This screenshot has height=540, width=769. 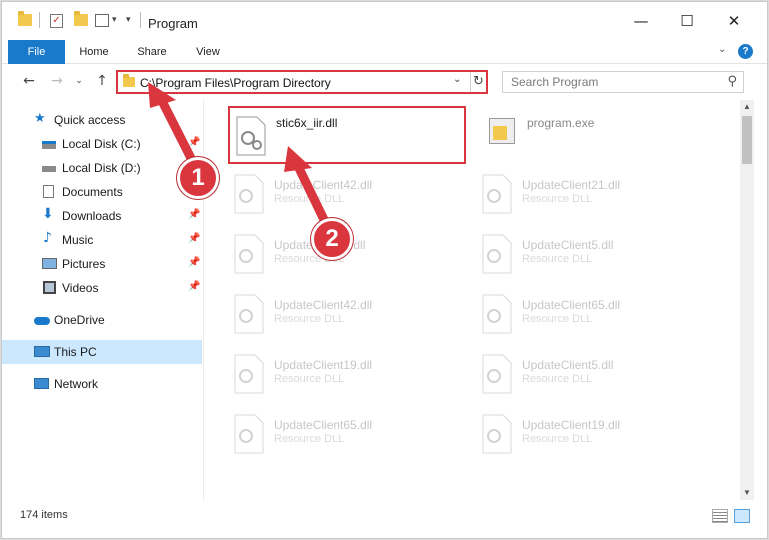 What do you see at coordinates (79, 81) in the screenshot?
I see `recent-locations-chevron-icon: ⌄` at bounding box center [79, 81].